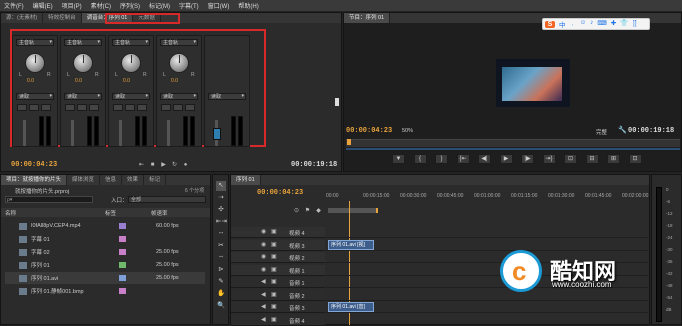 The width and height of the screenshot is (682, 326). What do you see at coordinates (353, 210) in the screenshot?
I see `work-area-bar` at bounding box center [353, 210].